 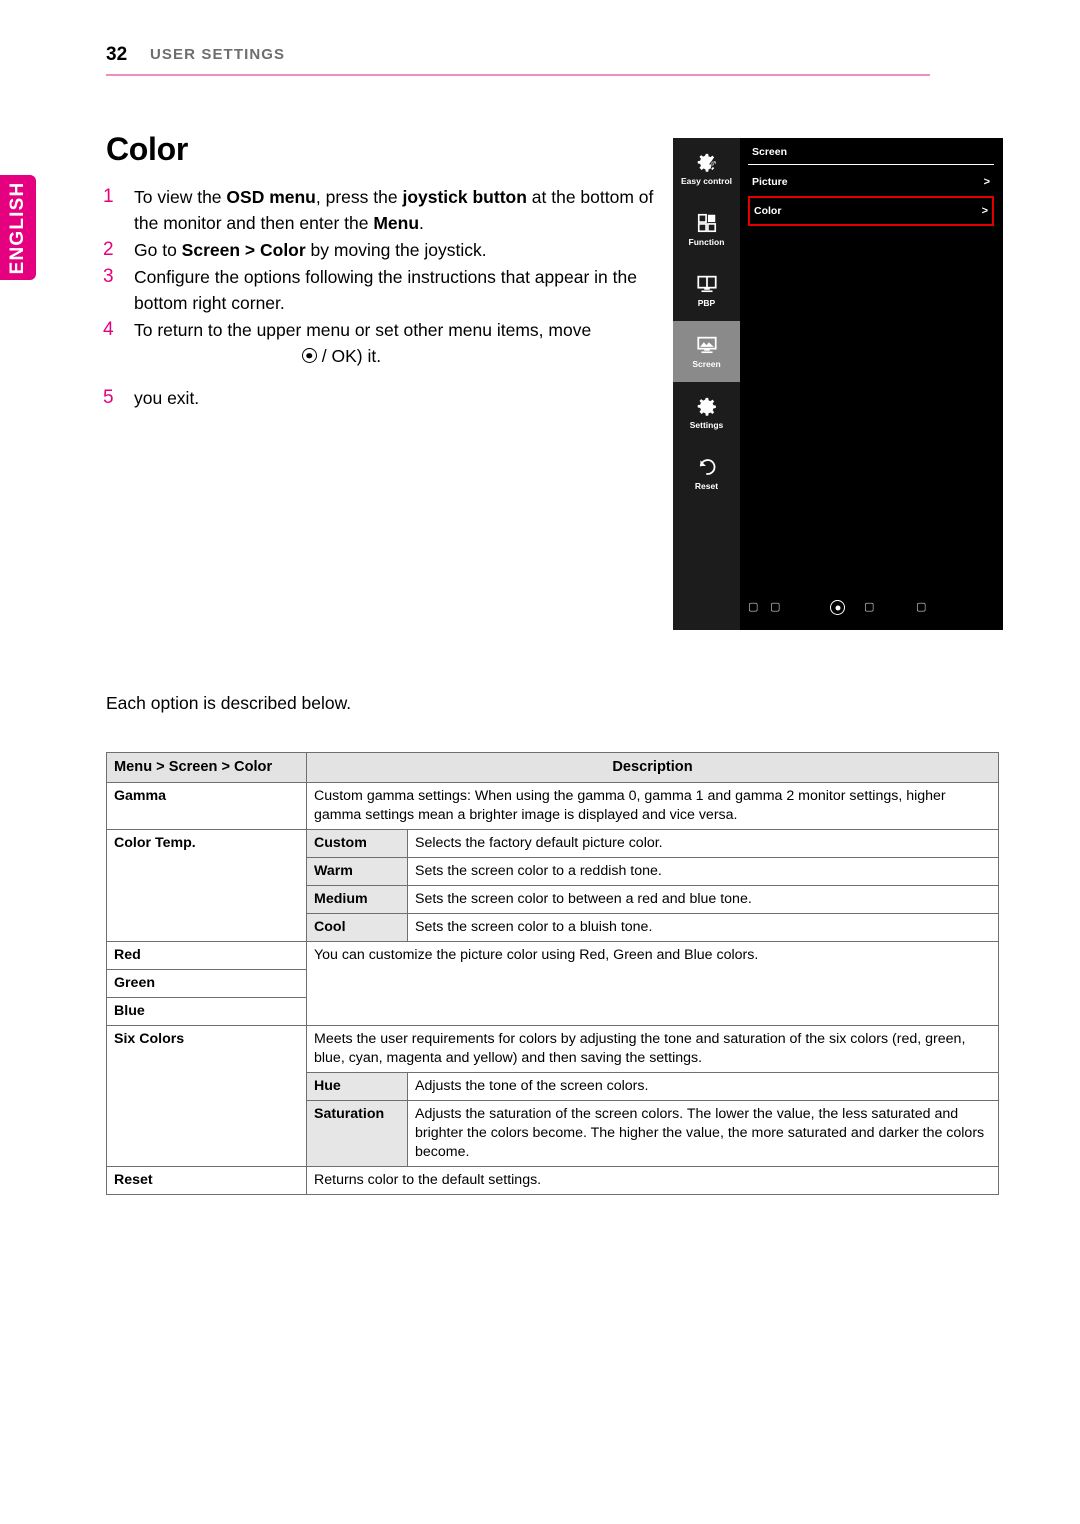 What do you see at coordinates (386, 398) in the screenshot?
I see `instruction-step: 5 you exit.` at bounding box center [386, 398].